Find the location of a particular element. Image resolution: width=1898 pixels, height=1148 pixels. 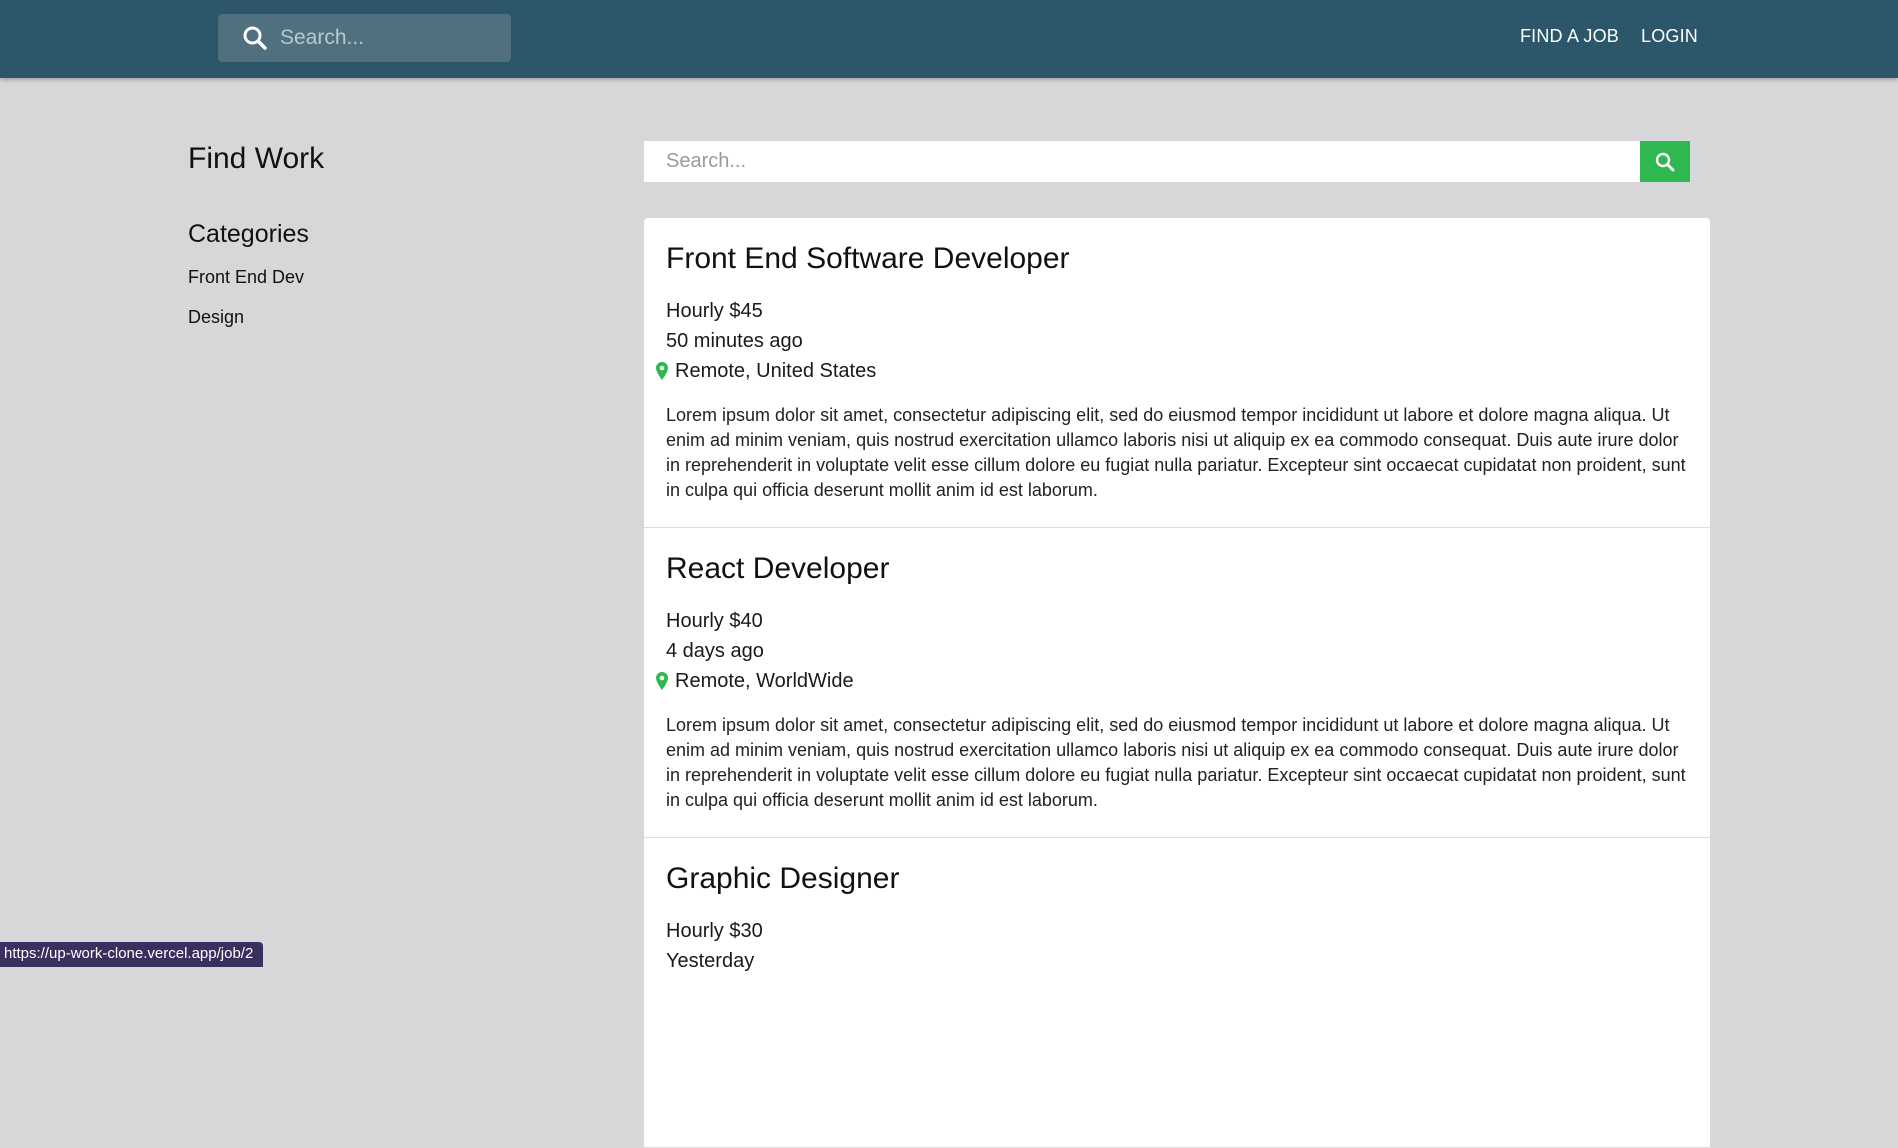

job-title: Graphic Designer is located at coordinates (1177, 879).